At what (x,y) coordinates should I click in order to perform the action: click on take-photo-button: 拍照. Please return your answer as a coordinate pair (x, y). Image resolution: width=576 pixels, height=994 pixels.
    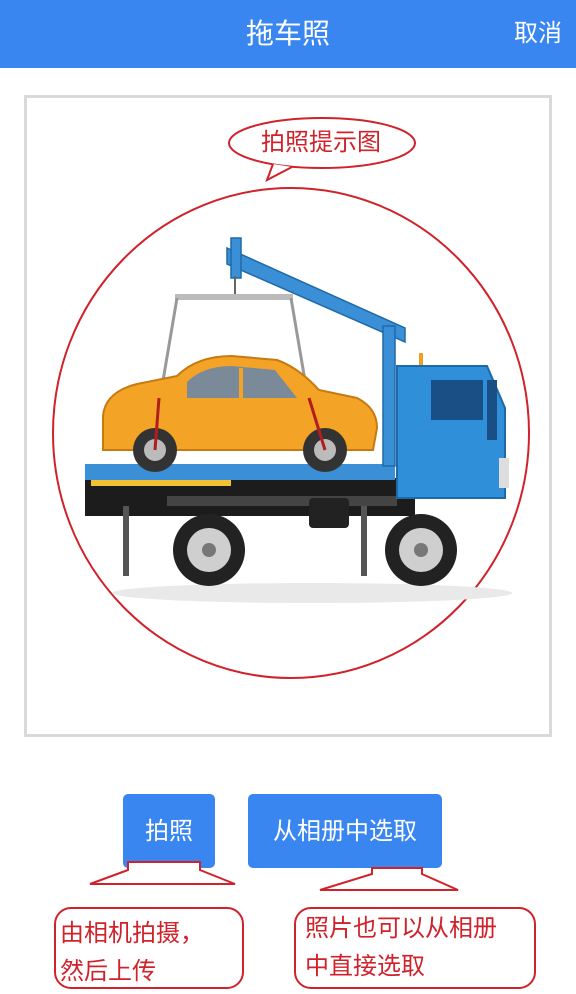
    Looking at the image, I should click on (169, 831).